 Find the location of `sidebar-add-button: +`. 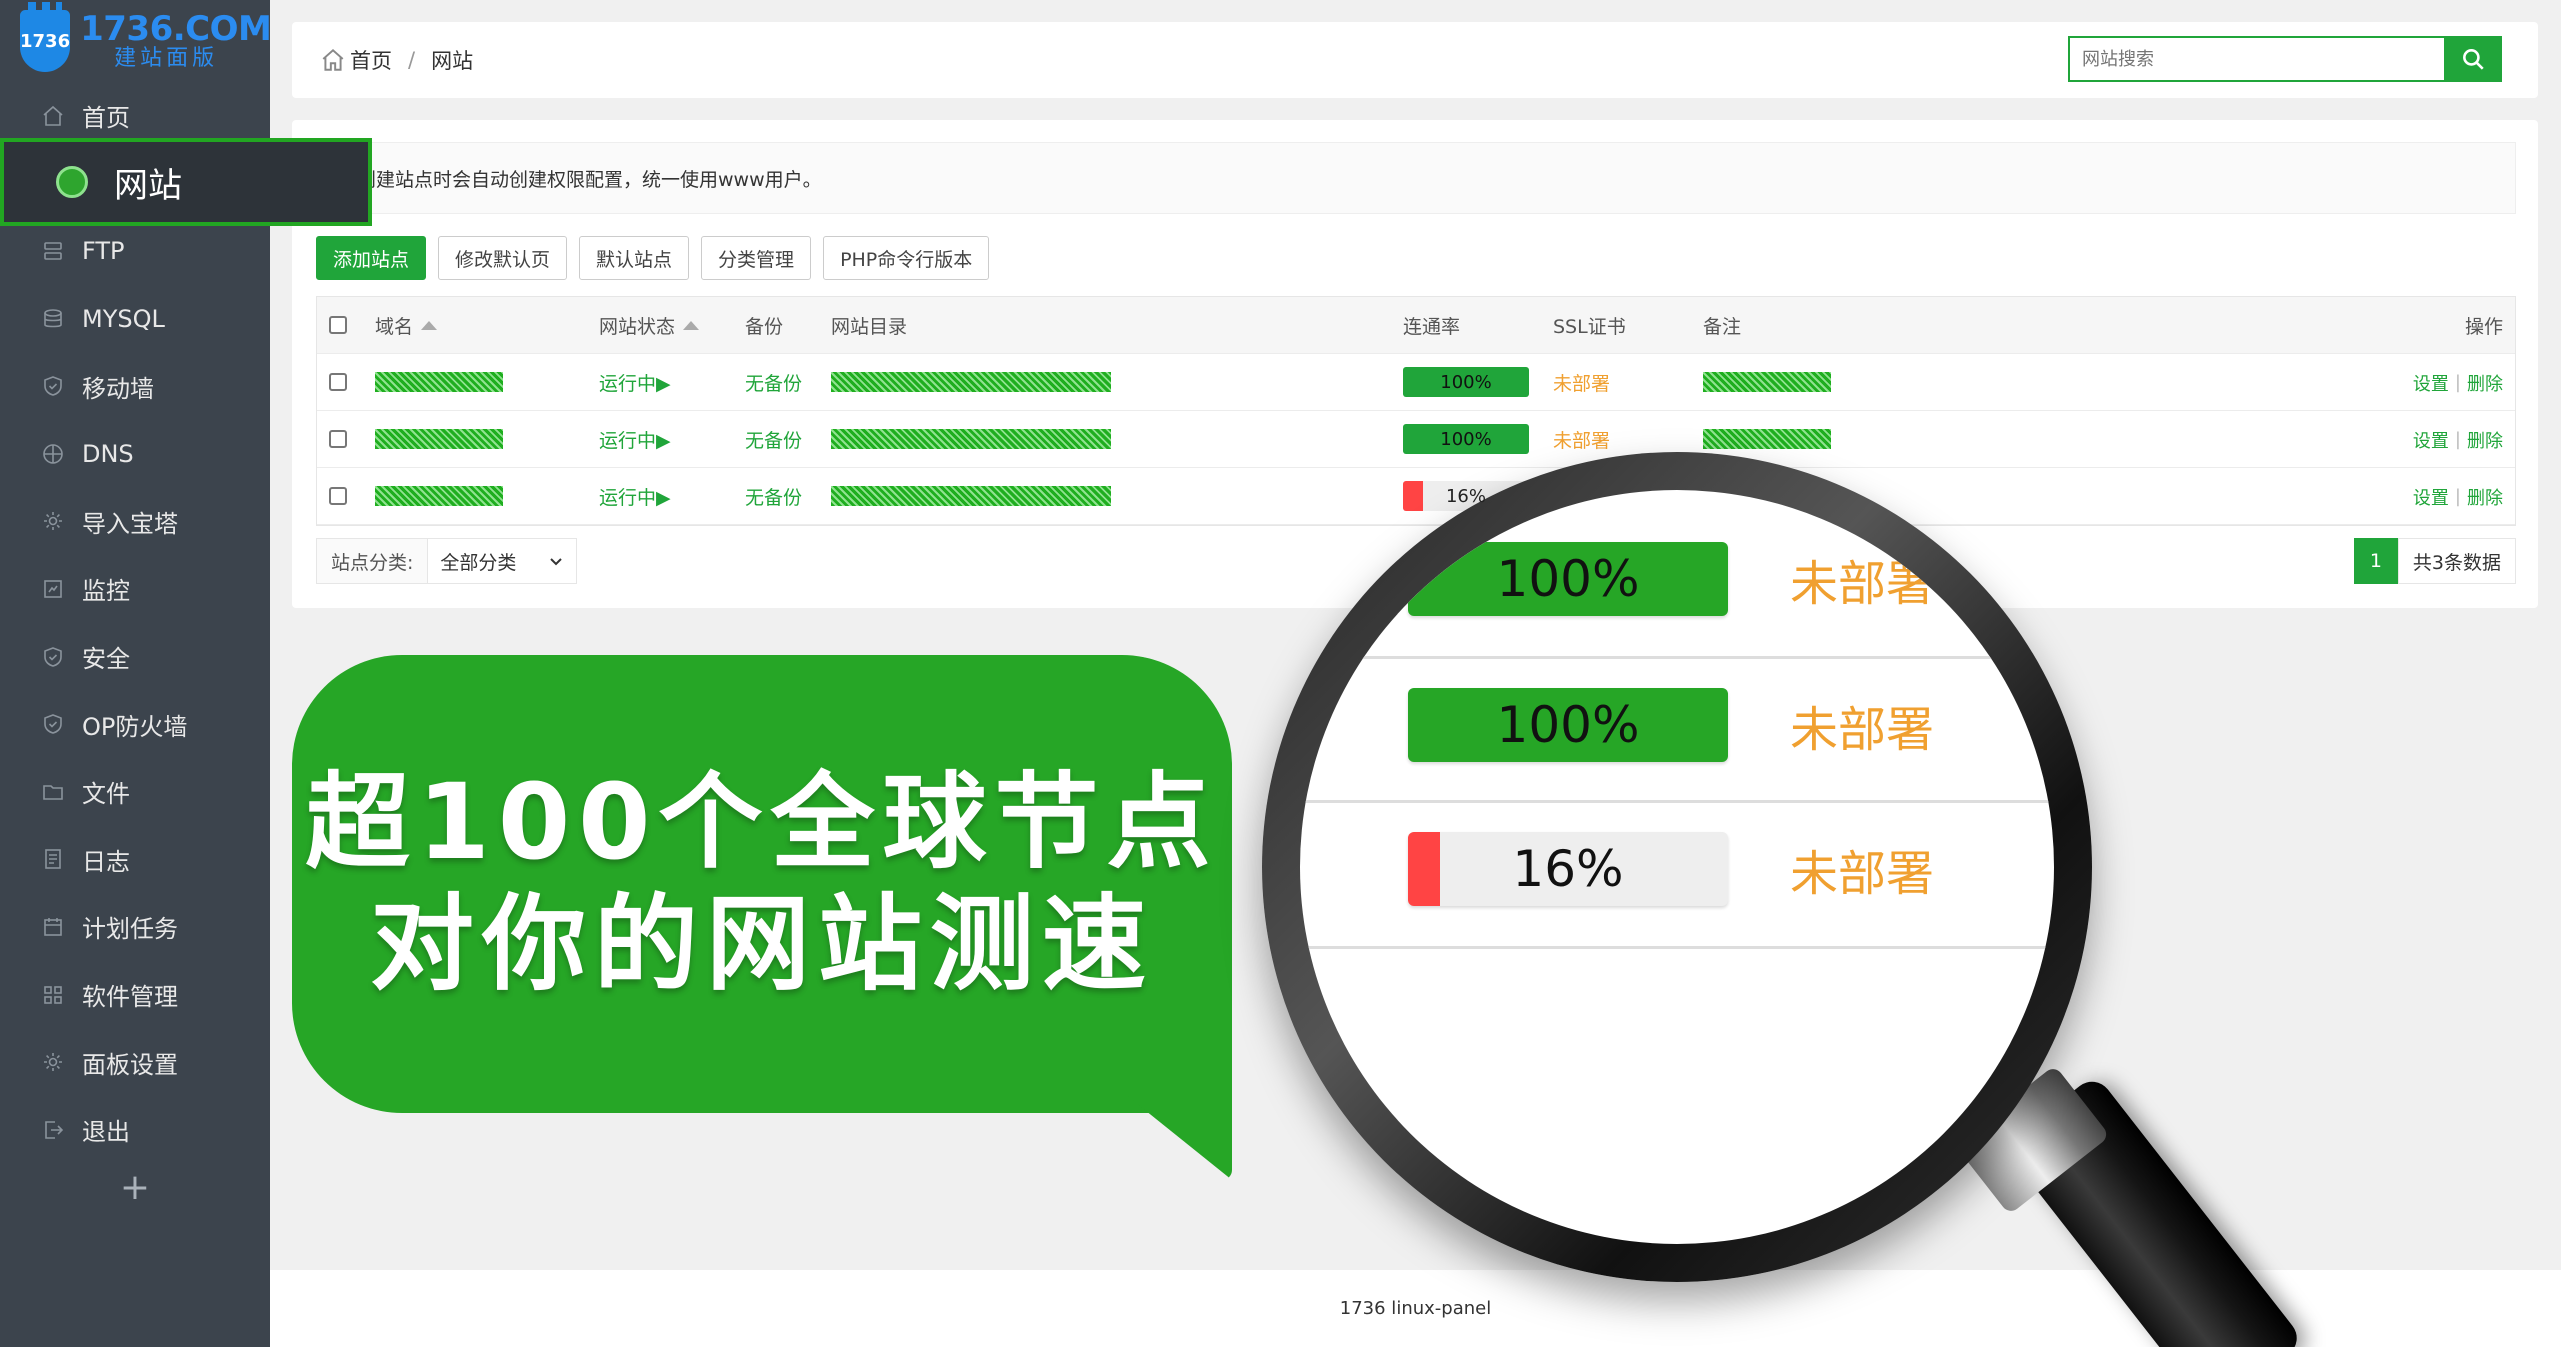

sidebar-add-button: + is located at coordinates (135, 1188).